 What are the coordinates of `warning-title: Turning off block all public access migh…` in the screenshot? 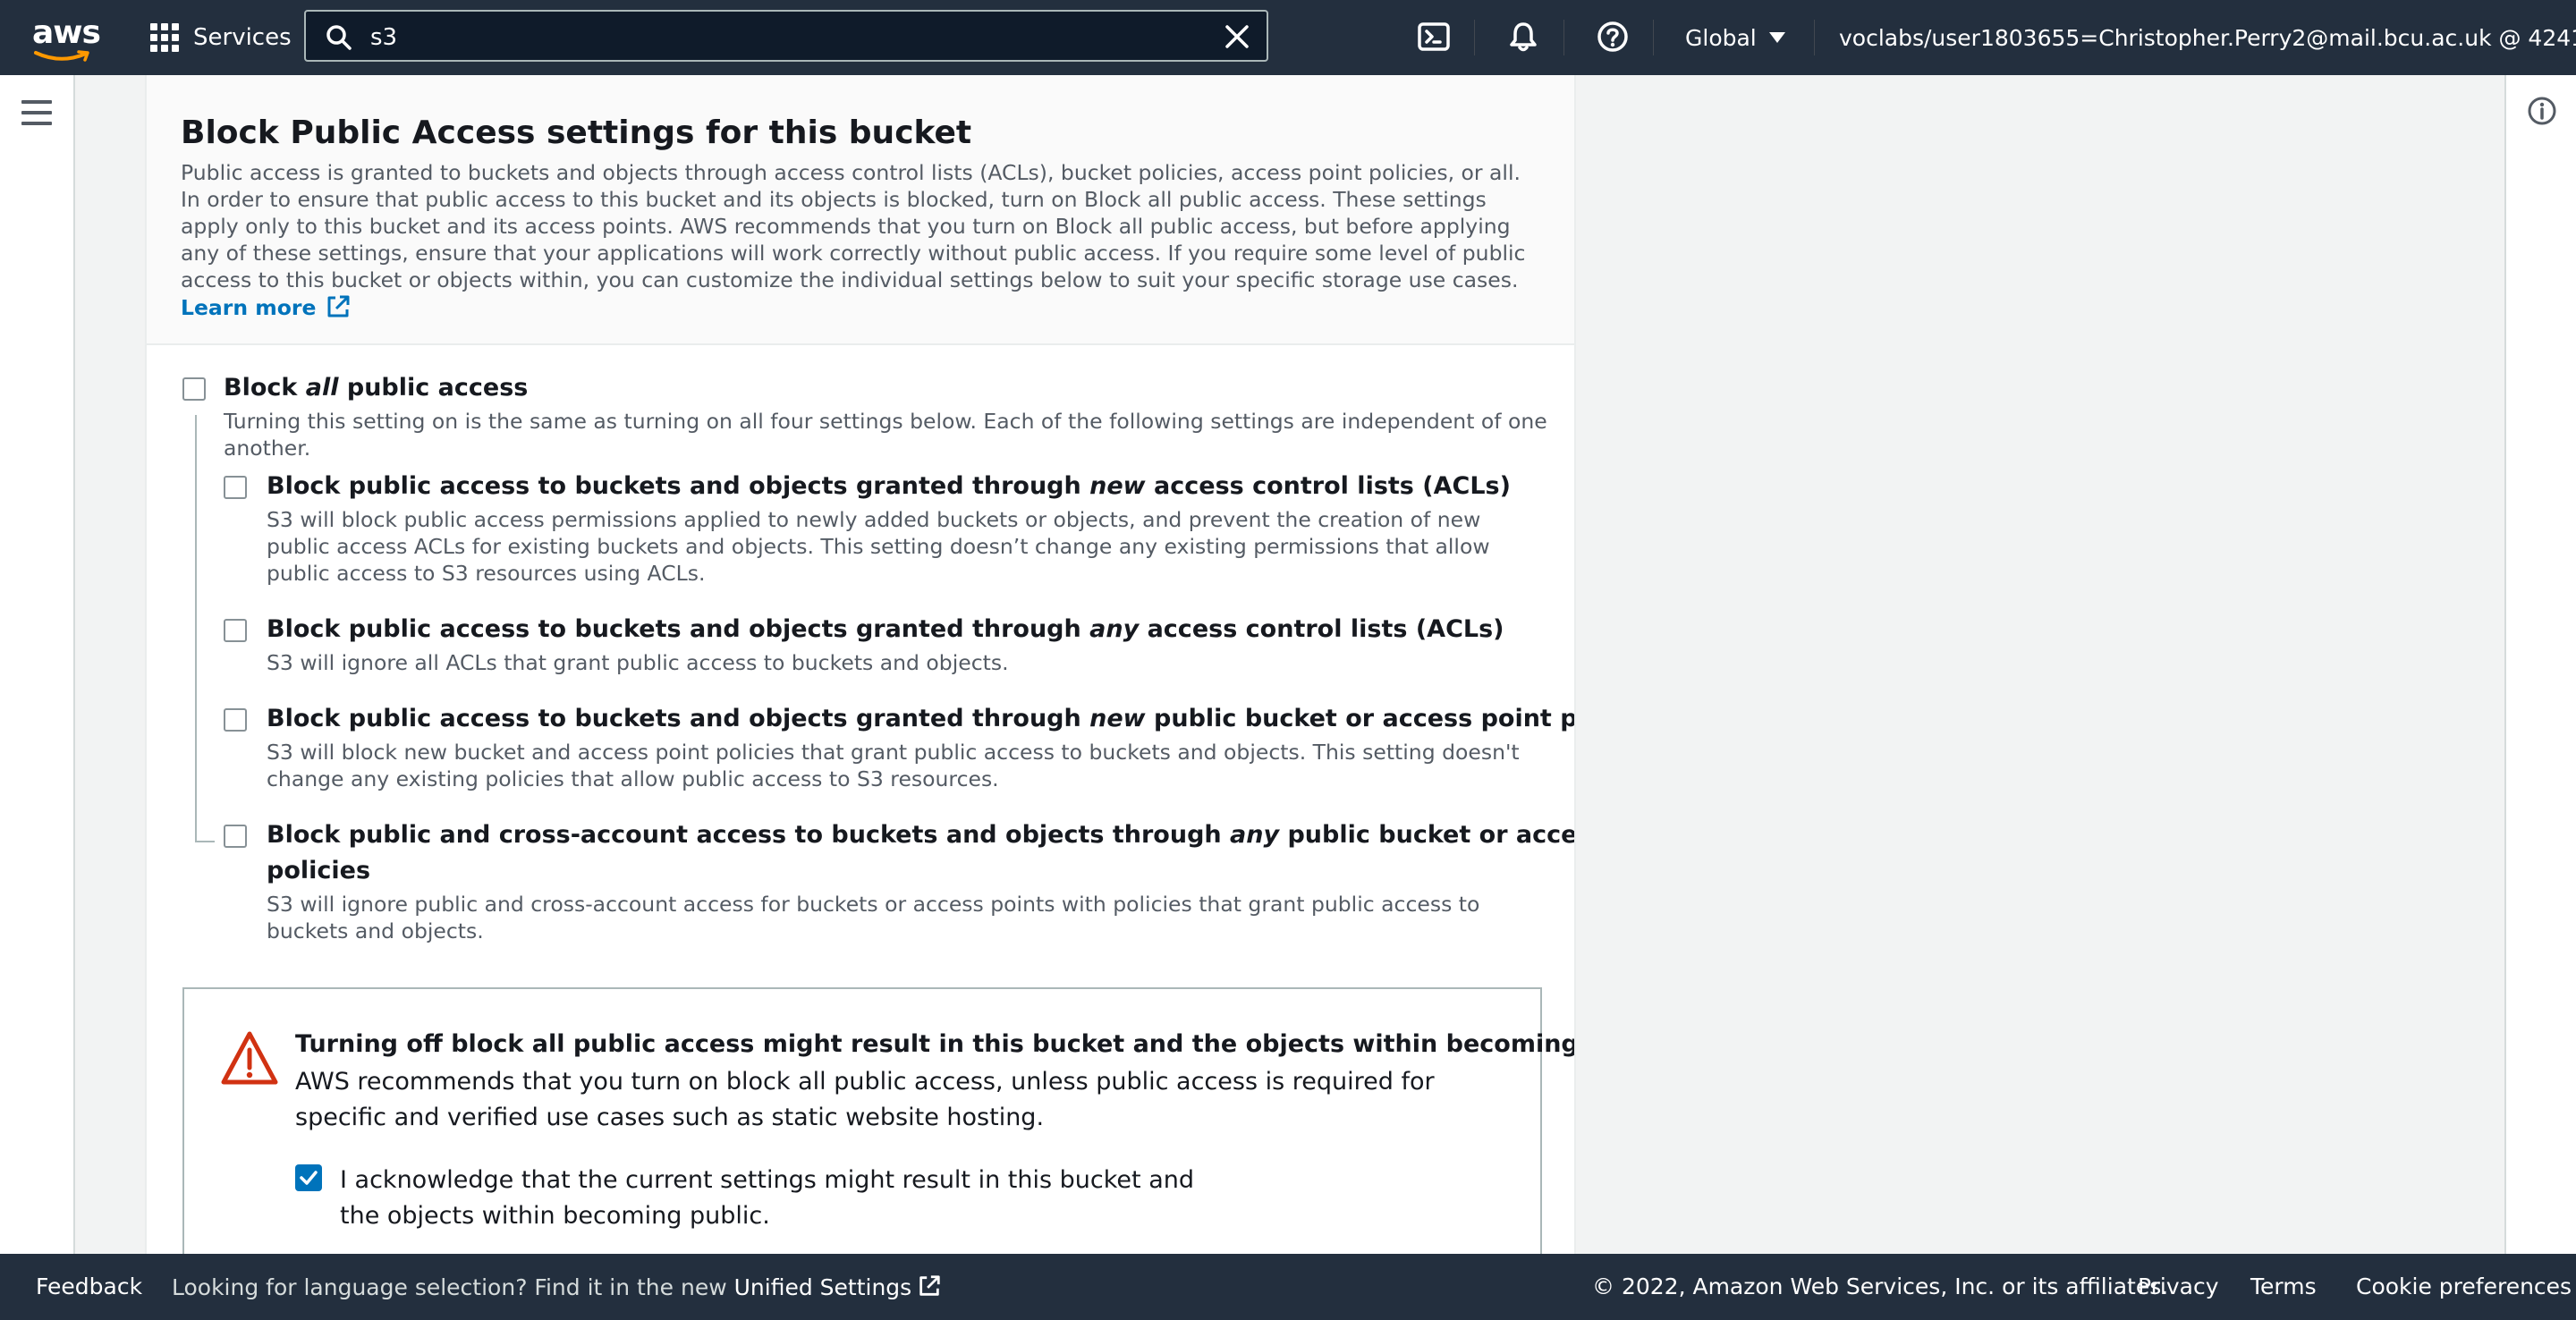 It's located at (935, 1044).